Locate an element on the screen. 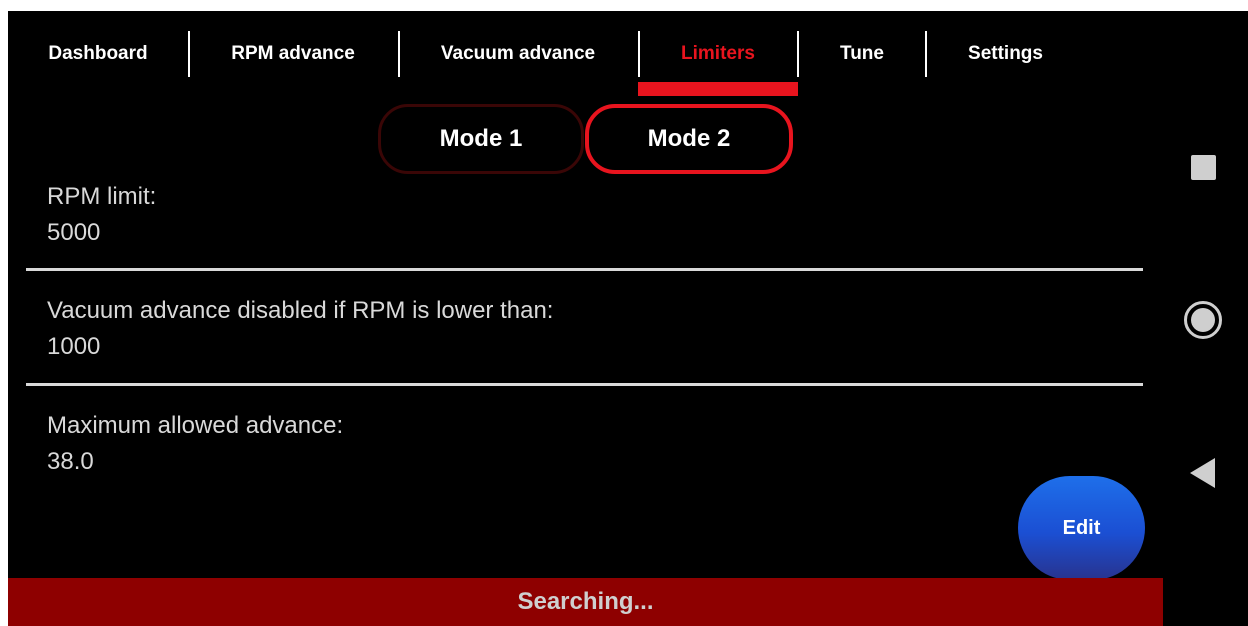 The height and width of the screenshot is (626, 1248). setting-max-advance: Maximum allowed advance: 38.0 is located at coordinates (195, 444).